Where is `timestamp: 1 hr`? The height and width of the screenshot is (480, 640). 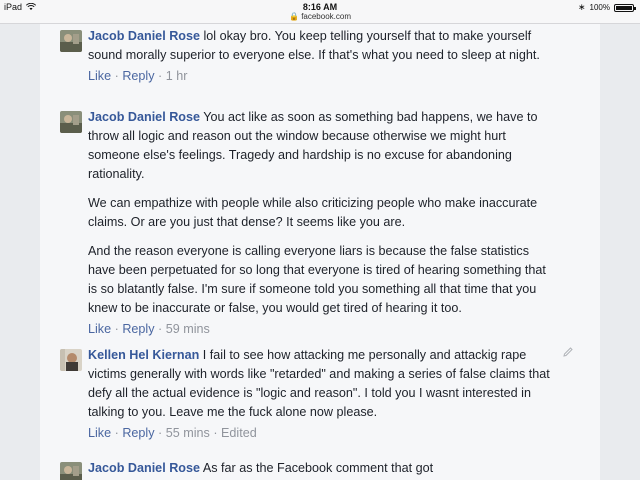
timestamp: 1 hr is located at coordinates (177, 76).